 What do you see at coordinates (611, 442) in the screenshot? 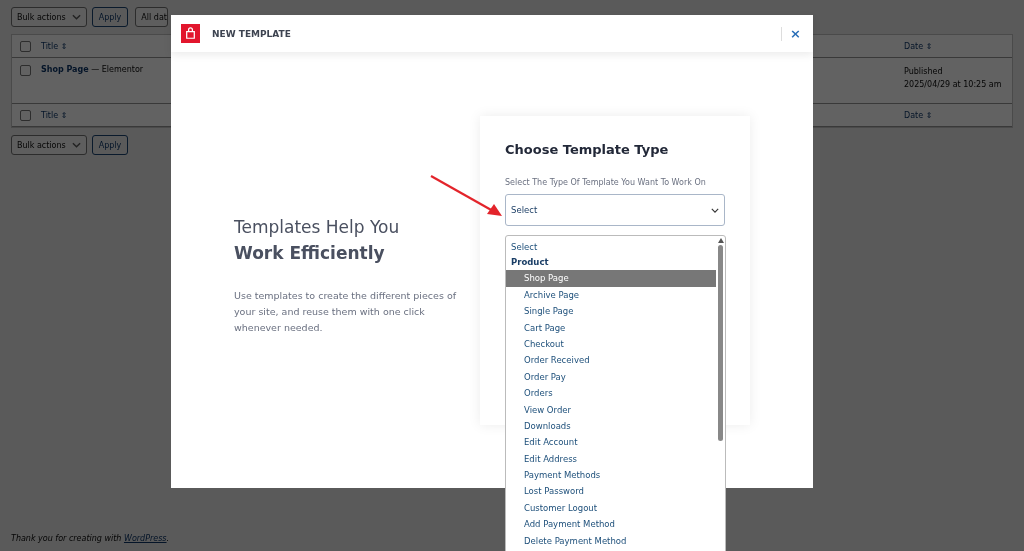
I see `dropdown-option: Edit Account` at bounding box center [611, 442].